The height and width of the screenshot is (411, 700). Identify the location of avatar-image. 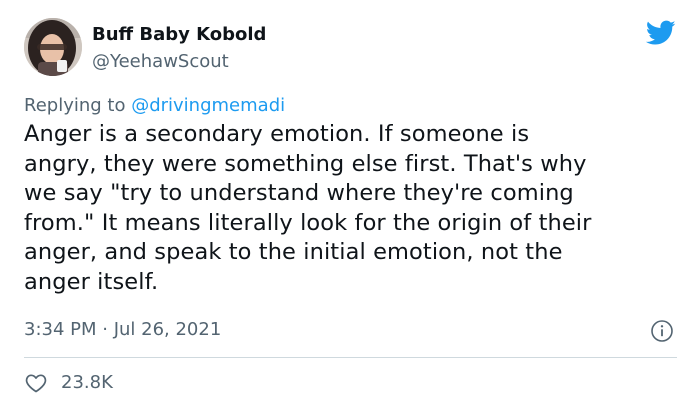
(53, 47).